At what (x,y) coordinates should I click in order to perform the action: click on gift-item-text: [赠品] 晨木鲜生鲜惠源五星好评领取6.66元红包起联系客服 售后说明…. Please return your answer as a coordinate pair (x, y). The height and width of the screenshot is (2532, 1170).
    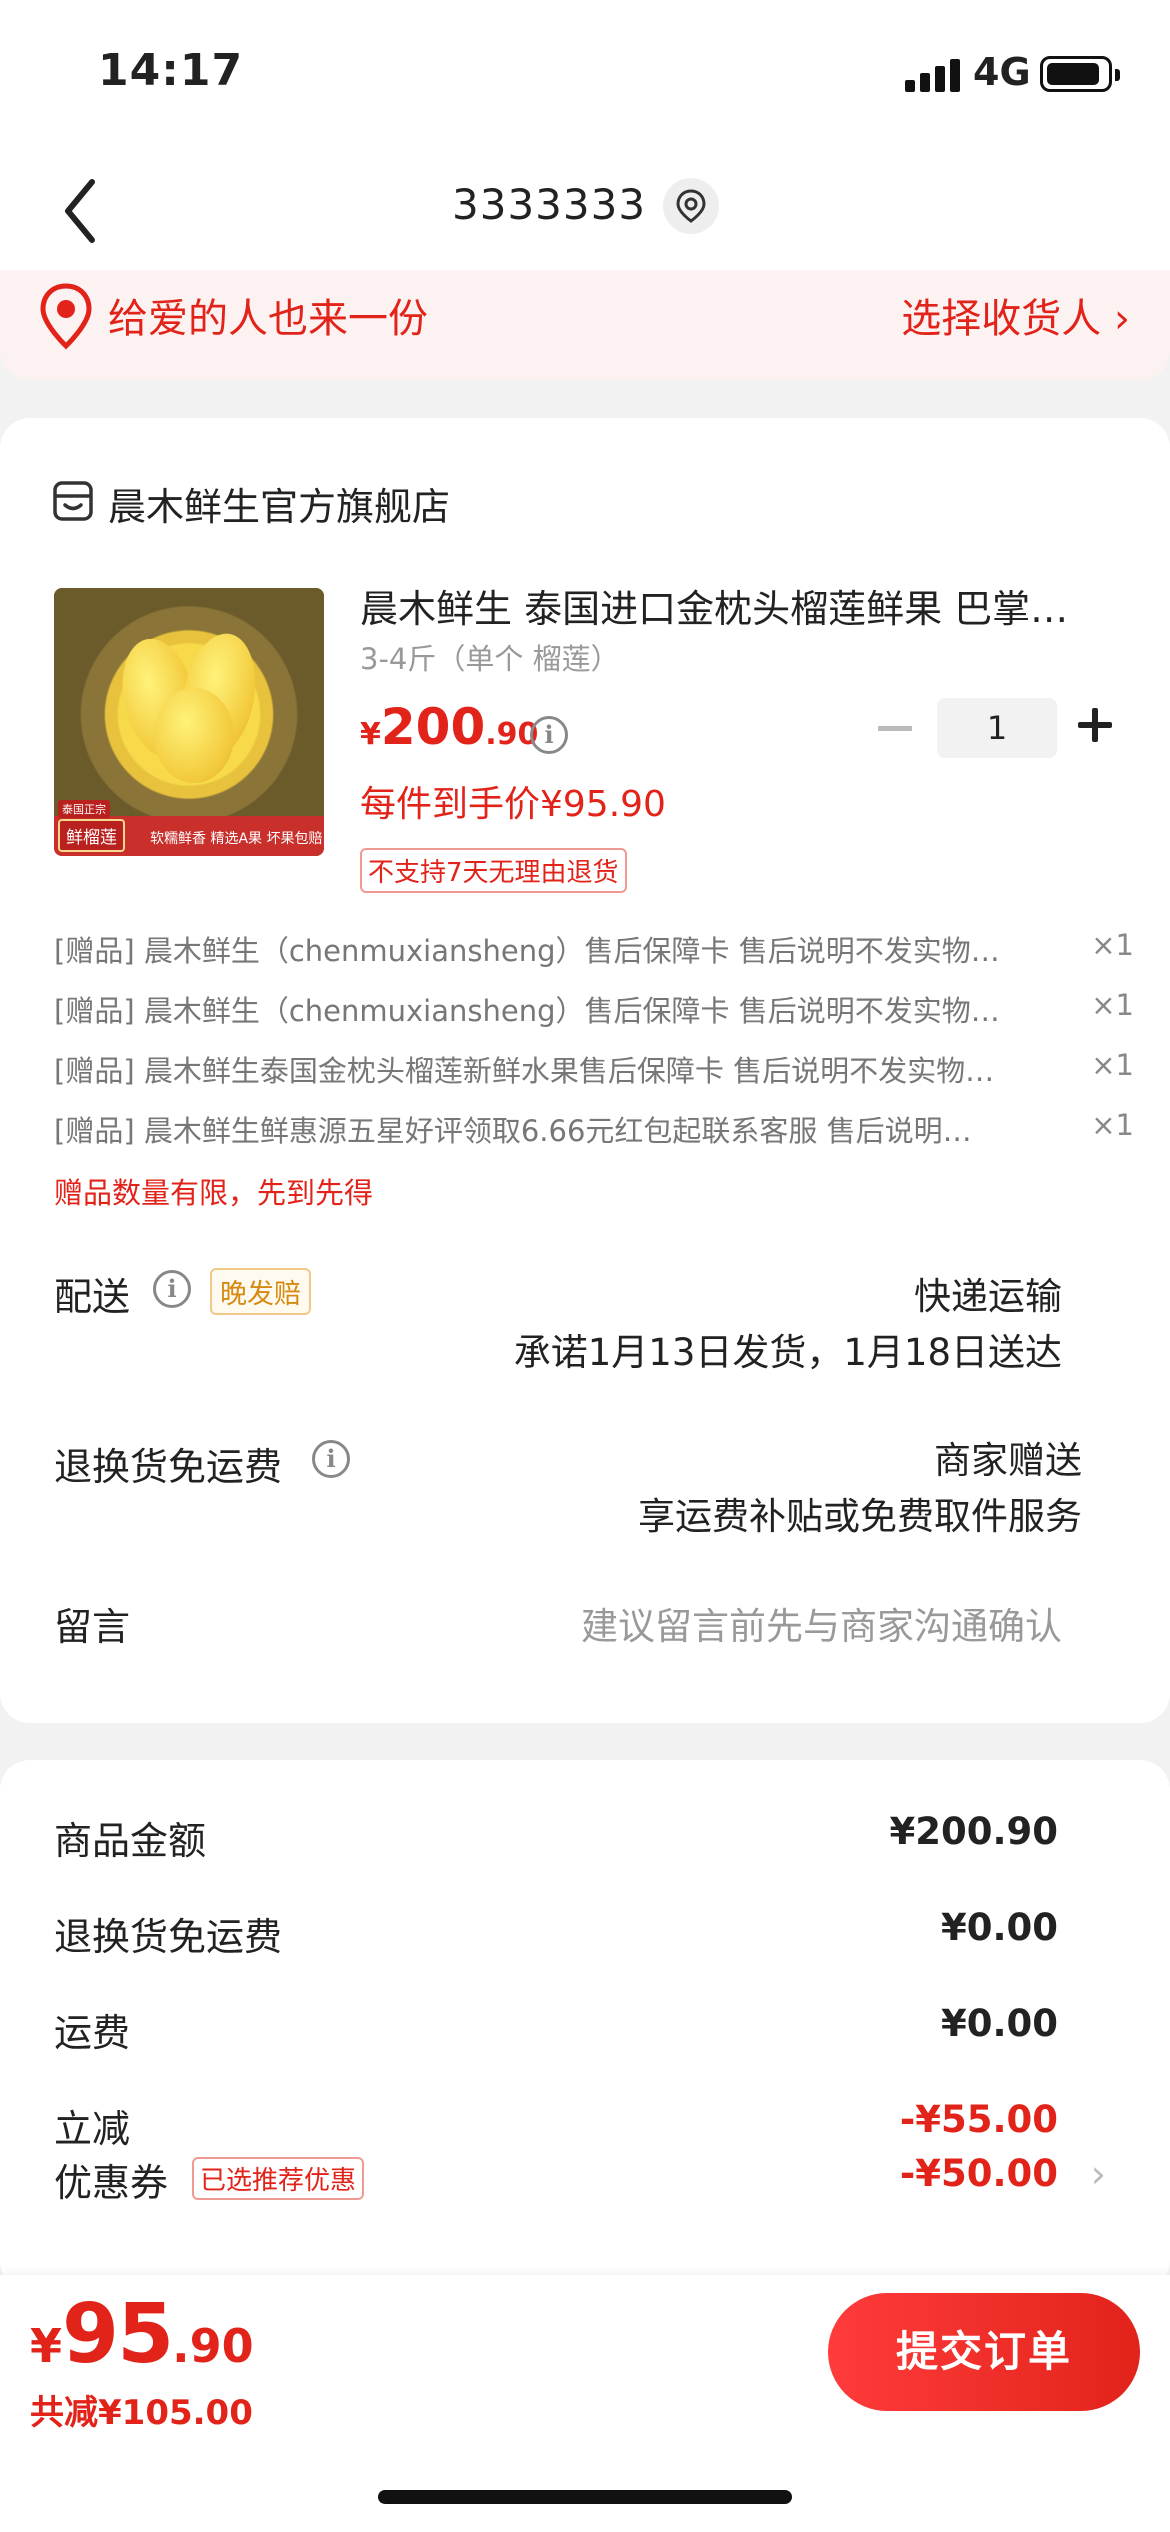
    Looking at the image, I should click on (513, 1131).